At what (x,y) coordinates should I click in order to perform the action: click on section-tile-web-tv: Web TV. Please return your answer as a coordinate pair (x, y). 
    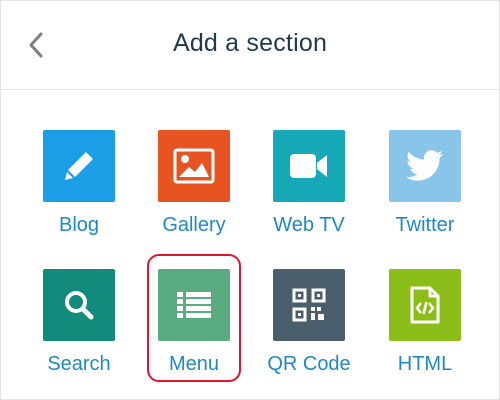
    Looking at the image, I should click on (309, 190).